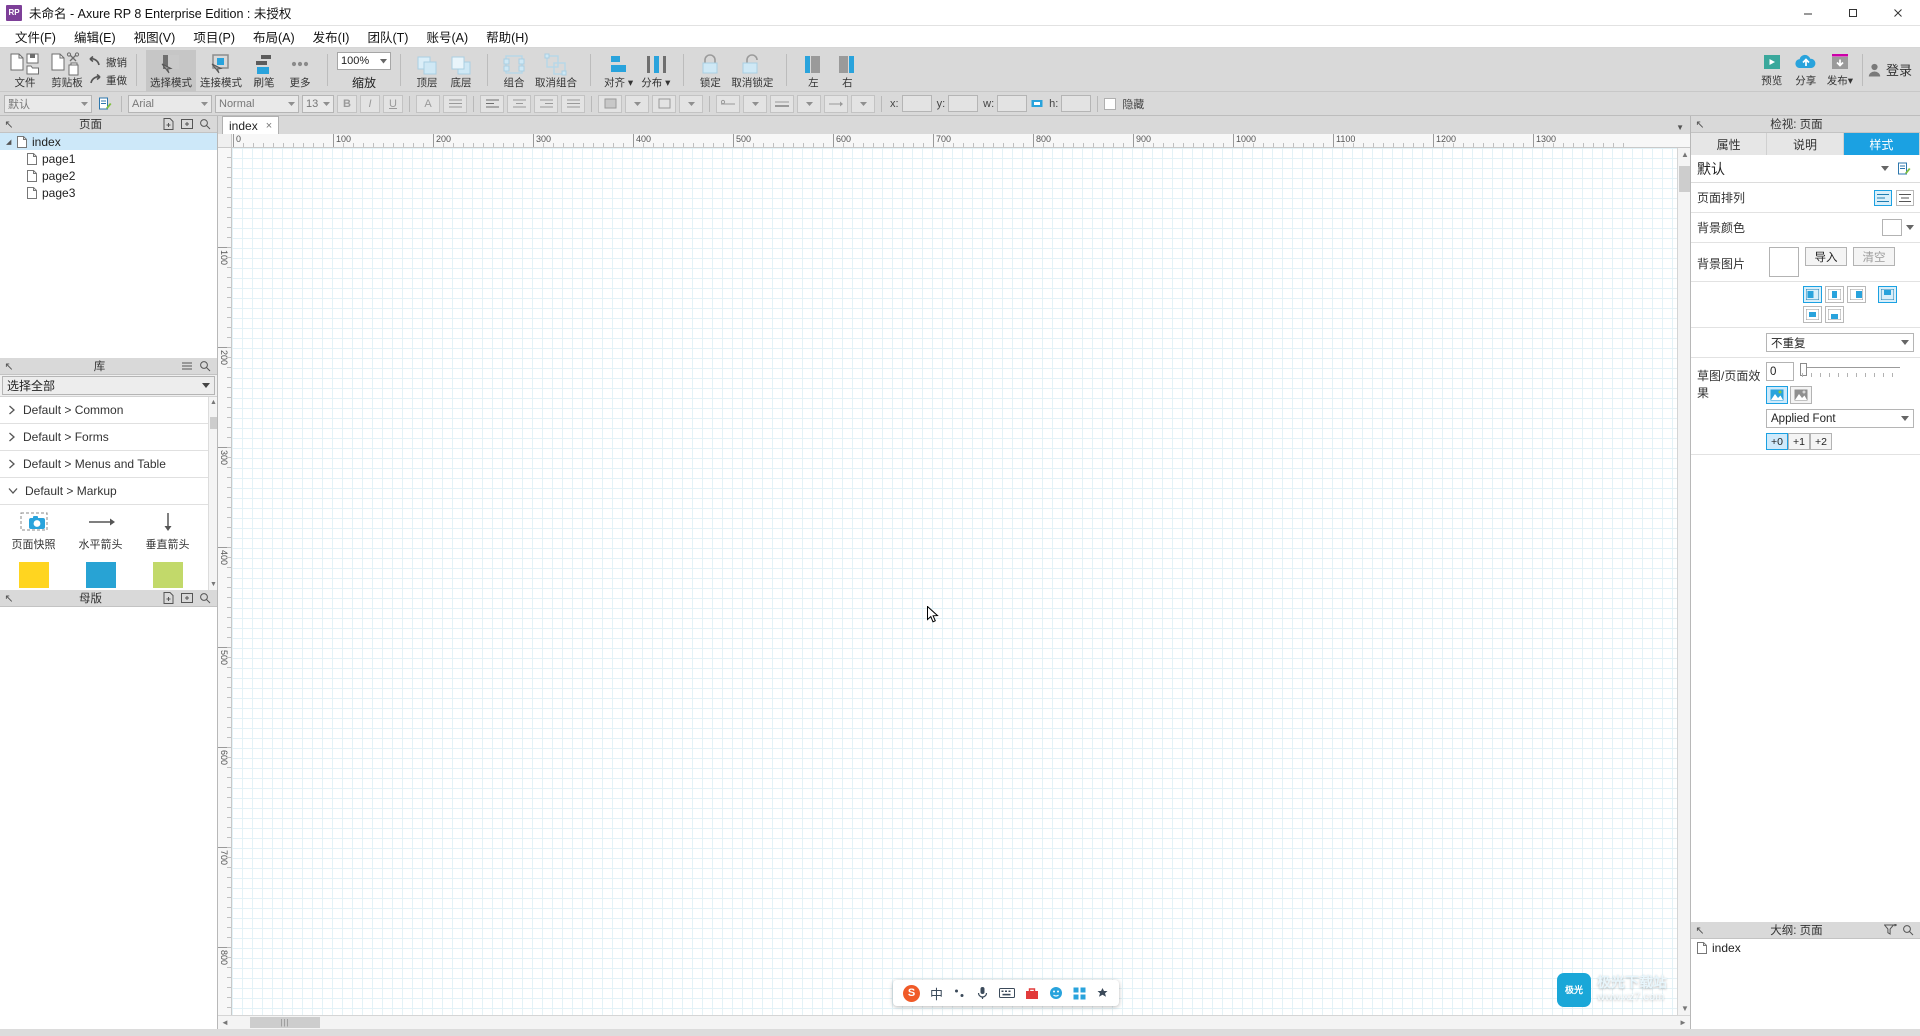  What do you see at coordinates (1874, 256) in the screenshot?
I see `clear-image-button: 清空` at bounding box center [1874, 256].